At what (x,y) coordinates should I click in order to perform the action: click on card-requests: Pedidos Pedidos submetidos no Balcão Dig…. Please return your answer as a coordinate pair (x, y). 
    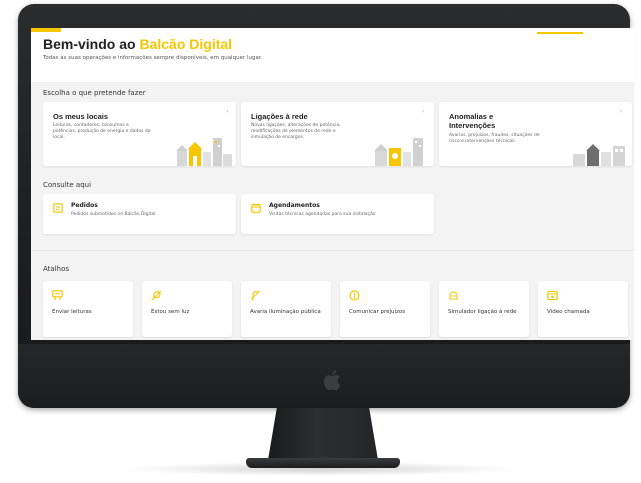
    Looking at the image, I should click on (139, 214).